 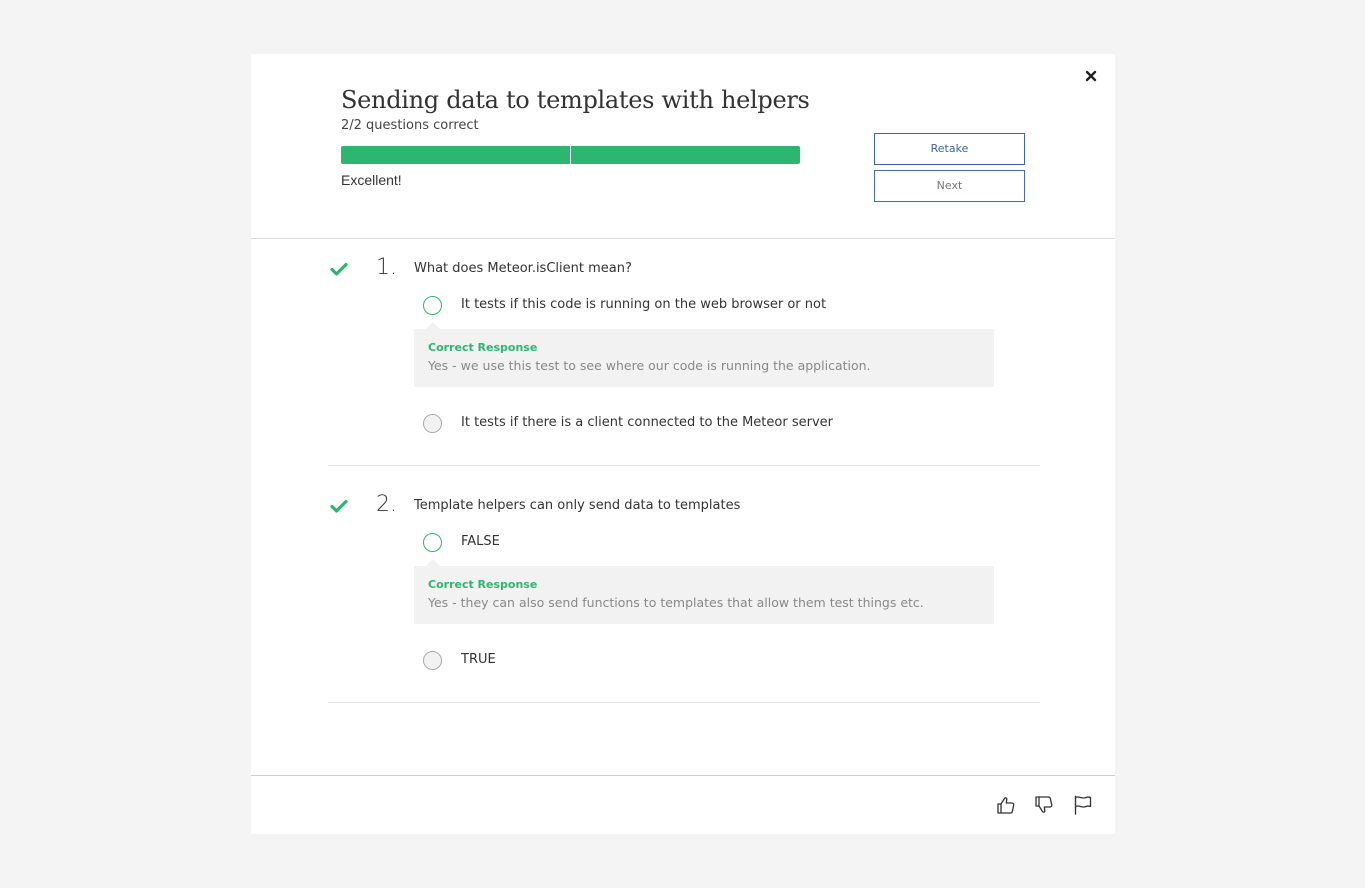 I want to click on header-divider, so click(x=683, y=238).